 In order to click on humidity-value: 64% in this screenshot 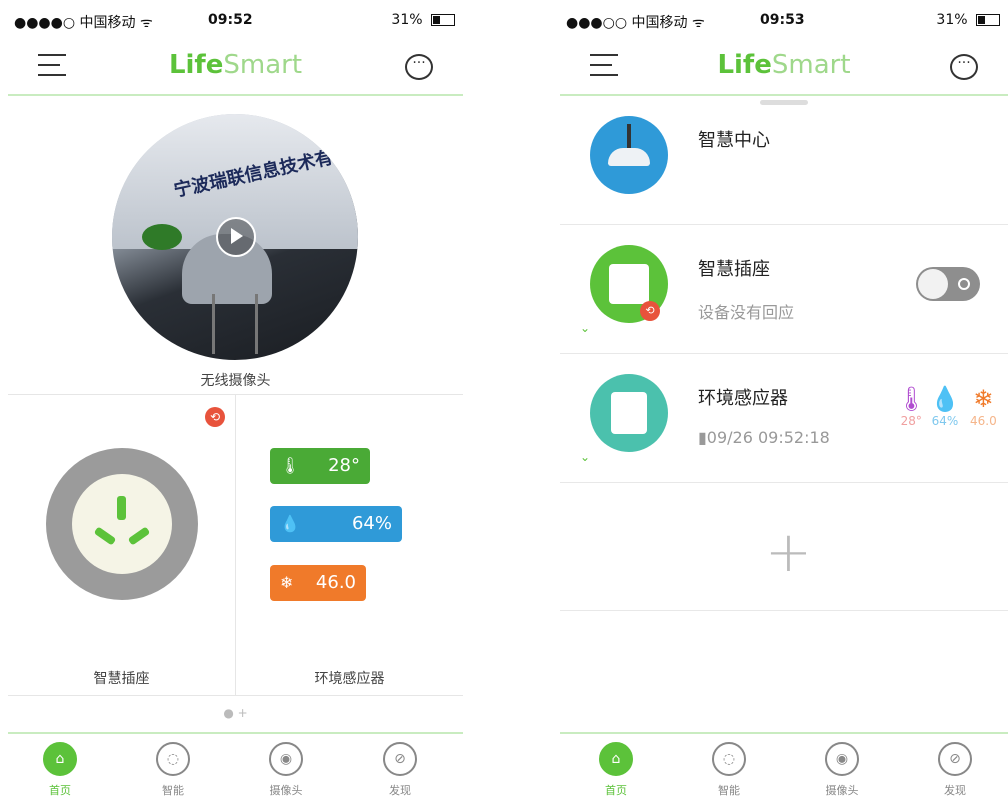, I will do `click(371, 523)`.